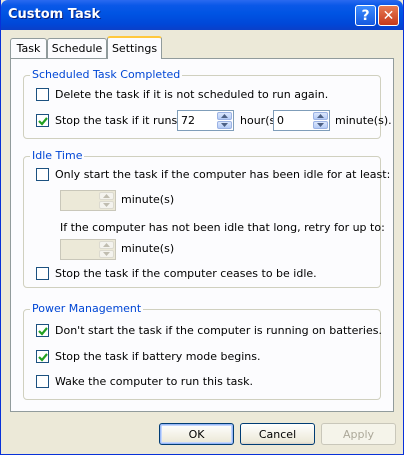 The width and height of the screenshot is (404, 455). I want to click on stop-idle-checkbox, so click(42, 273).